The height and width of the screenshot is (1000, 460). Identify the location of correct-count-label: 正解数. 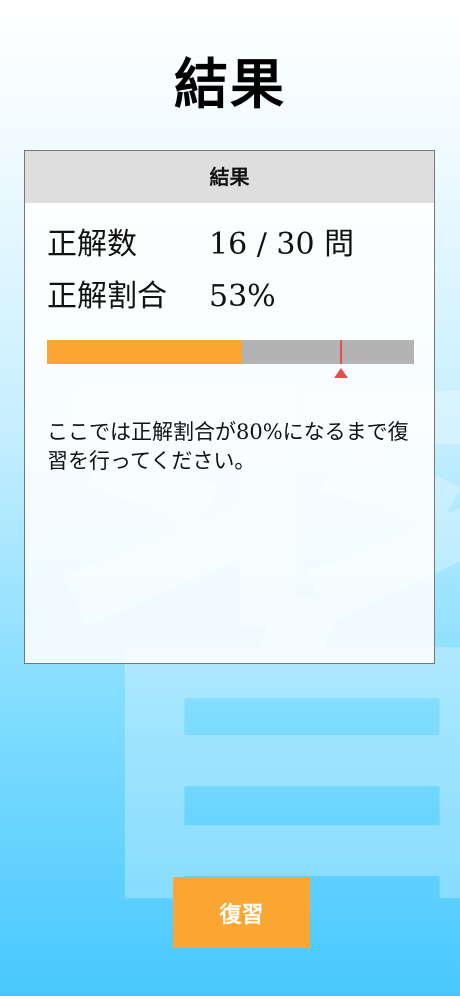
(92, 244).